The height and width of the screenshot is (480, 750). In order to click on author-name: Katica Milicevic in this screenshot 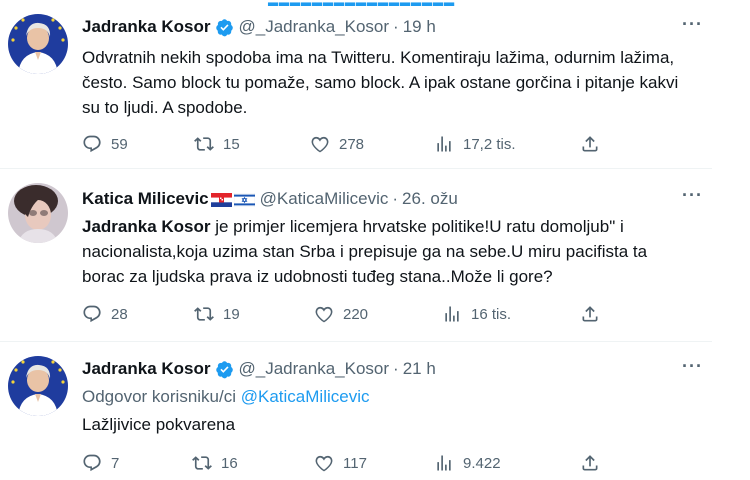, I will do `click(145, 199)`.